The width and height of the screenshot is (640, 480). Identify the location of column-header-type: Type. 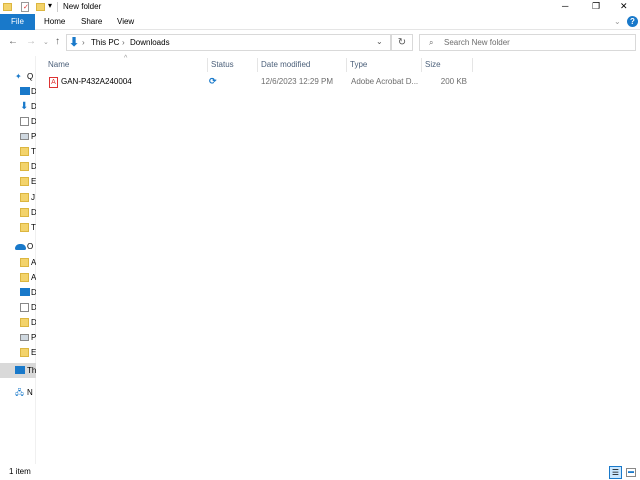
(384, 65).